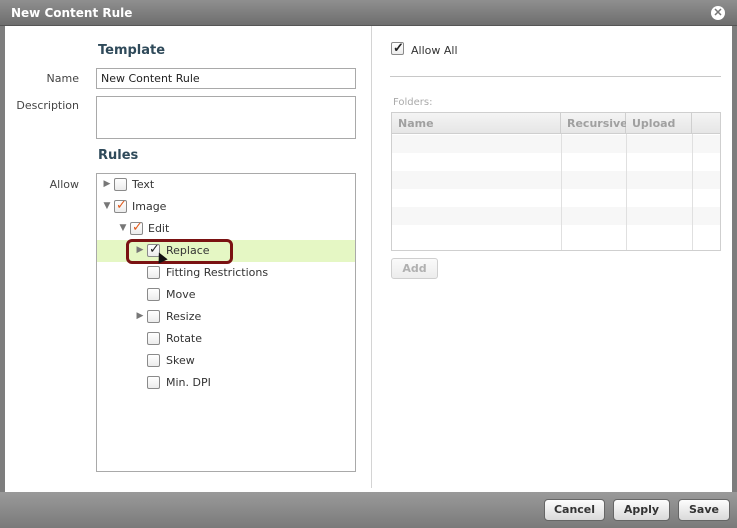  I want to click on tree-item-label: Skew, so click(180, 360).